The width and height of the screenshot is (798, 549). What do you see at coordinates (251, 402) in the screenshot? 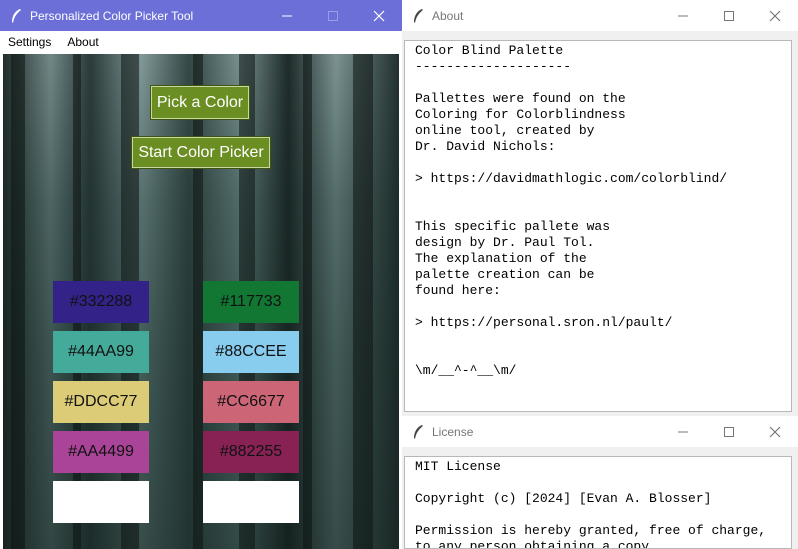
I see `color-swatch: #CC6677` at bounding box center [251, 402].